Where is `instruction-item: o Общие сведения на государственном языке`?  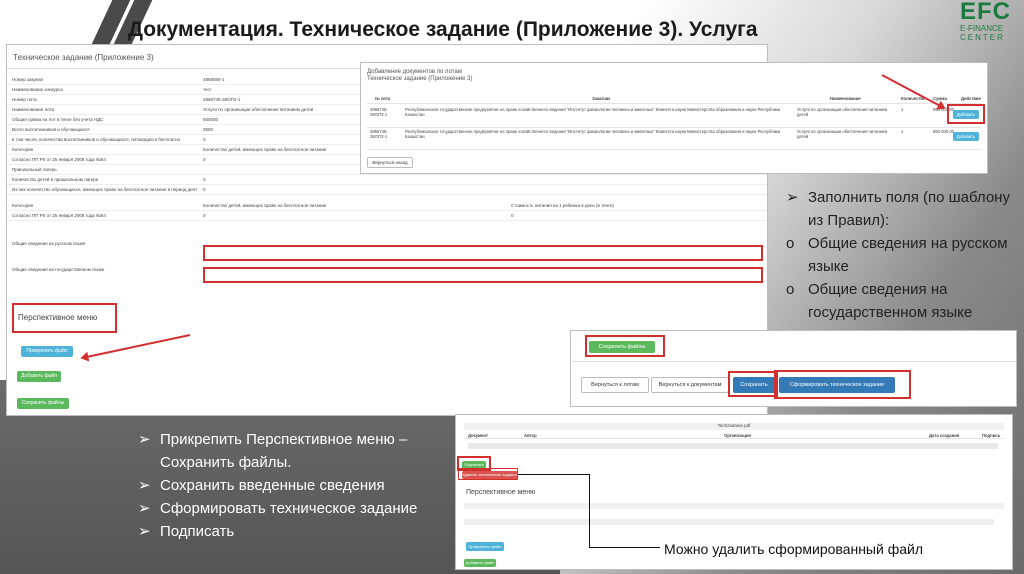
instruction-item: o Общие сведения на государственном языке is located at coordinates (879, 301).